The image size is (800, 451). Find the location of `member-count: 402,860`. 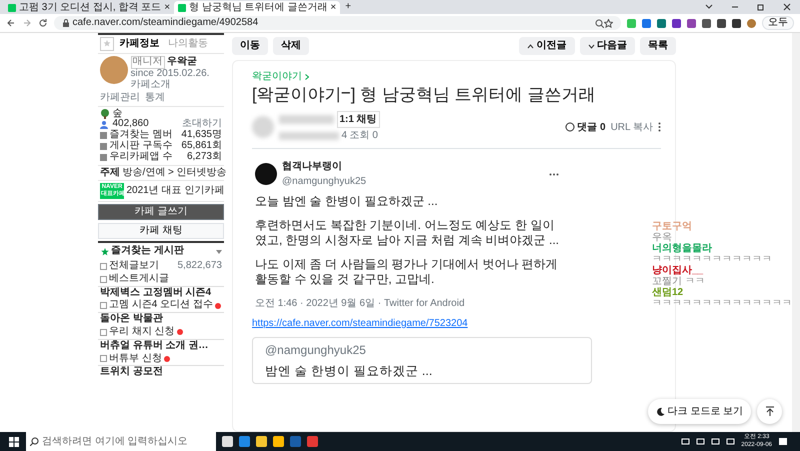

member-count: 402,860 is located at coordinates (130, 124).